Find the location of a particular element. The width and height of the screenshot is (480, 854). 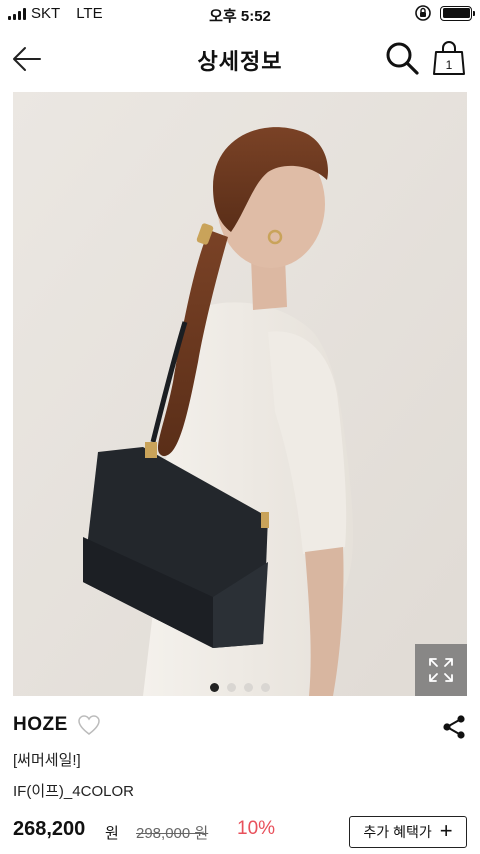

original-price: 298,000 원 is located at coordinates (172, 833).